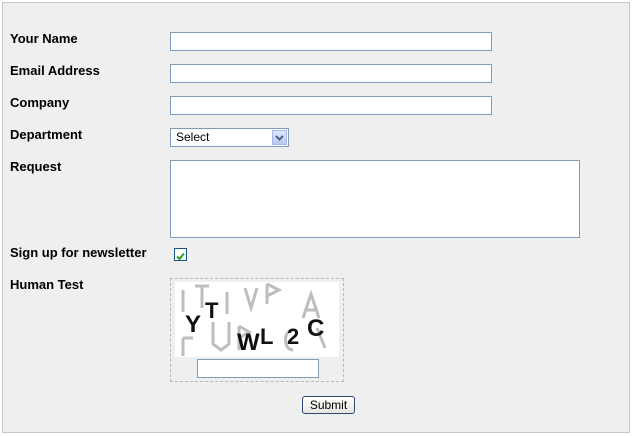  I want to click on newsletter-label: Sign up for newsletter, so click(78, 252).